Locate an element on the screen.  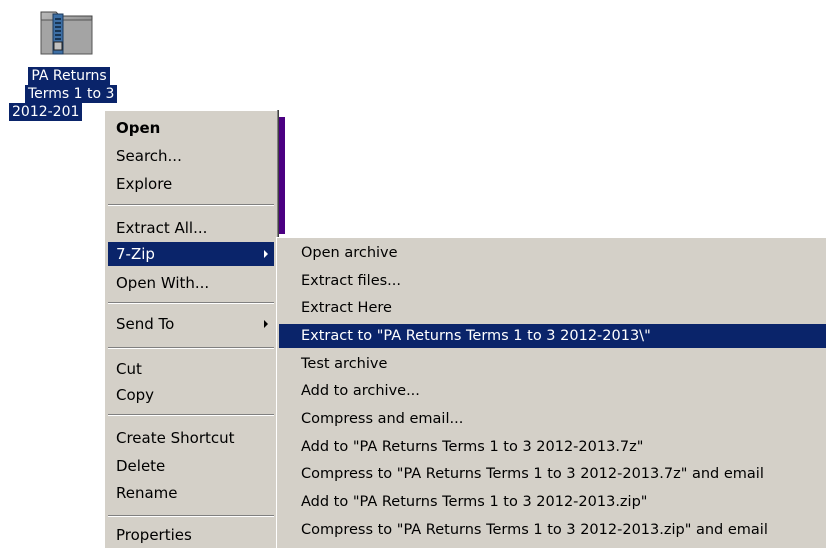
menu-item-open: Open is located at coordinates (191, 128).